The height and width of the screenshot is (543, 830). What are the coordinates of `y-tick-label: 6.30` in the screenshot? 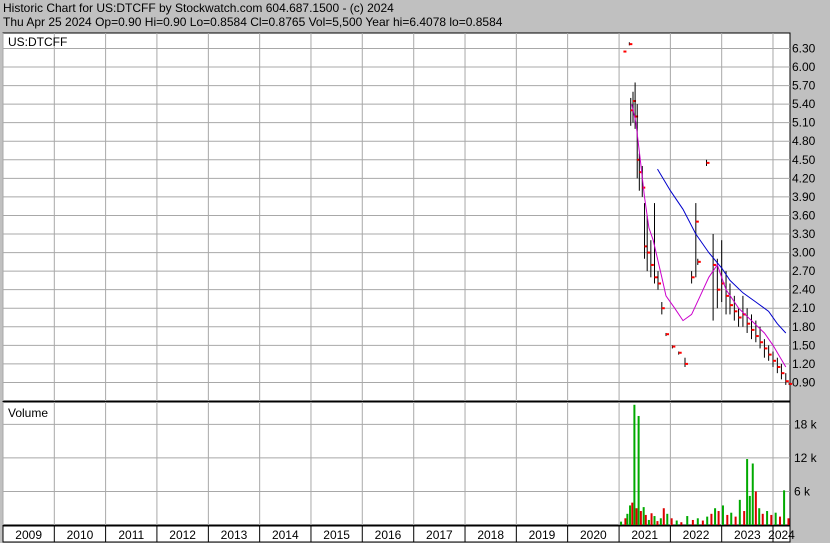 It's located at (804, 48).